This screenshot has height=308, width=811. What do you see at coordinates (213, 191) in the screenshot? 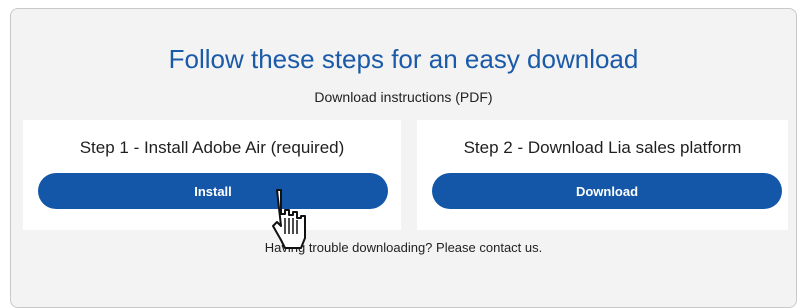
I see `install-button: Install` at bounding box center [213, 191].